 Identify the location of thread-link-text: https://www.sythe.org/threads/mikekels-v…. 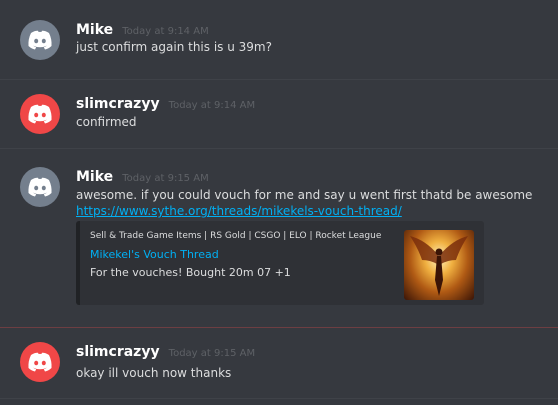
(239, 211).